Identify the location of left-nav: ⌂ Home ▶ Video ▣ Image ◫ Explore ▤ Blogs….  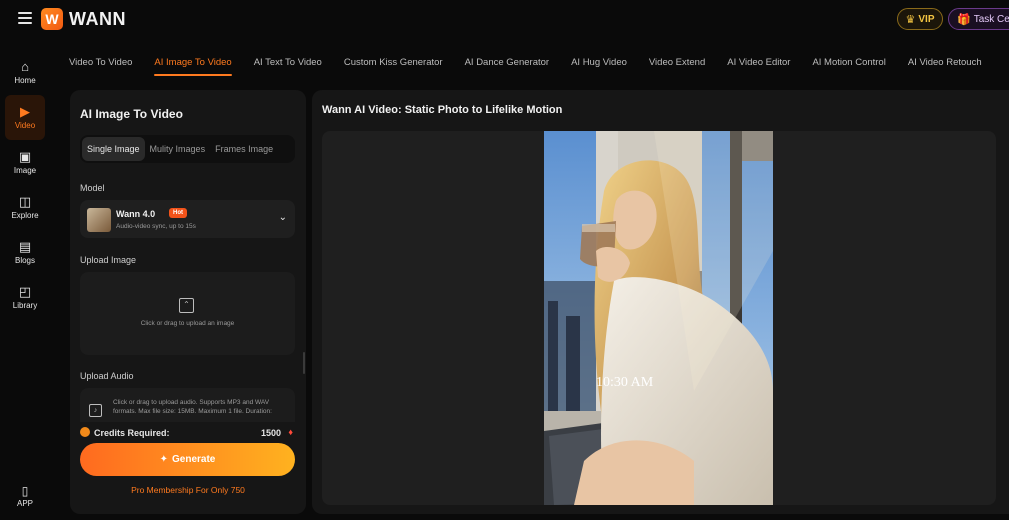
(25, 185).